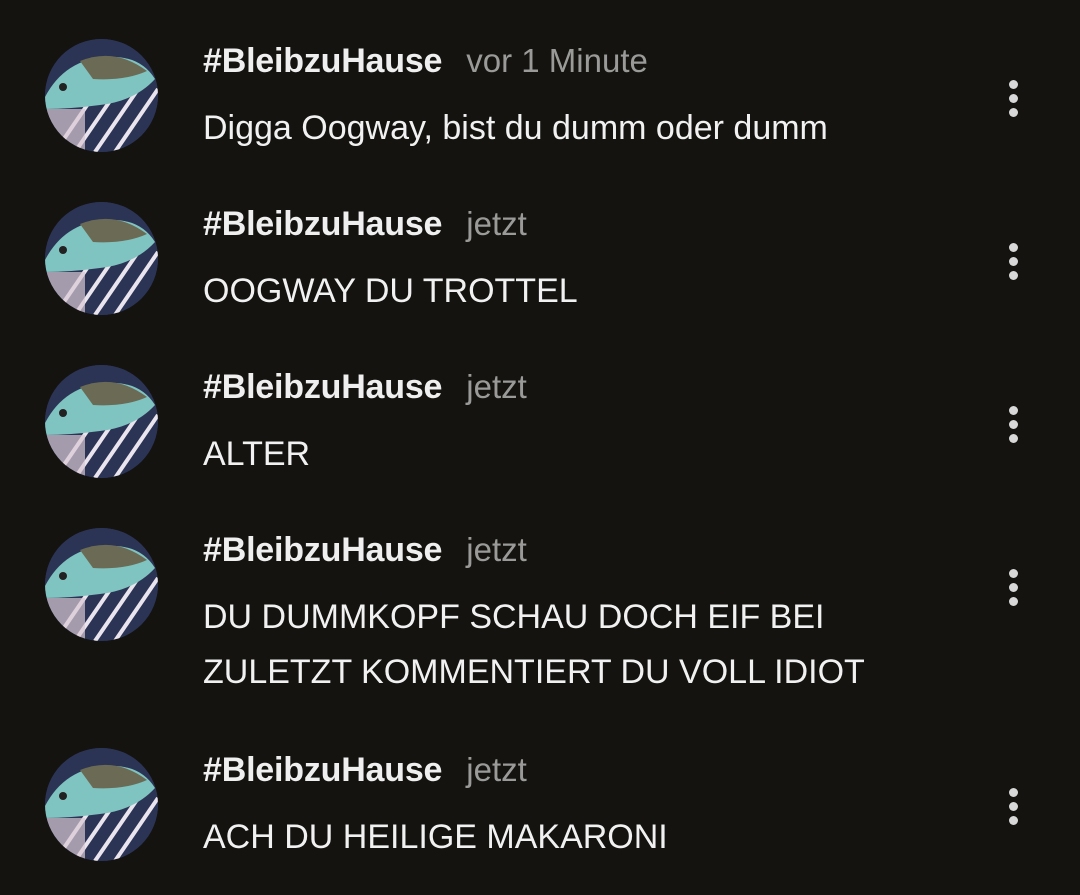 The width and height of the screenshot is (1080, 895). What do you see at coordinates (515, 128) in the screenshot?
I see `comment-text: Digga Oogway, bist du dumm oder dumm` at bounding box center [515, 128].